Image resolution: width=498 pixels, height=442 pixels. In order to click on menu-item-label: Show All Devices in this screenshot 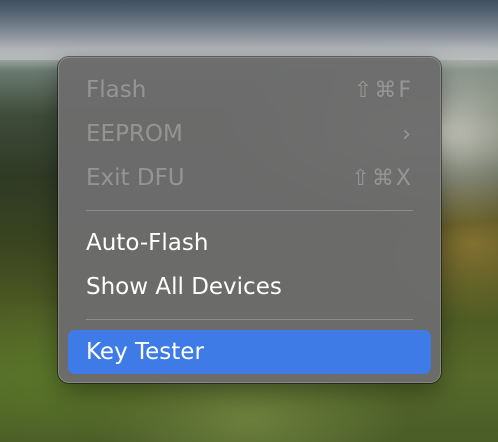, I will do `click(184, 287)`.